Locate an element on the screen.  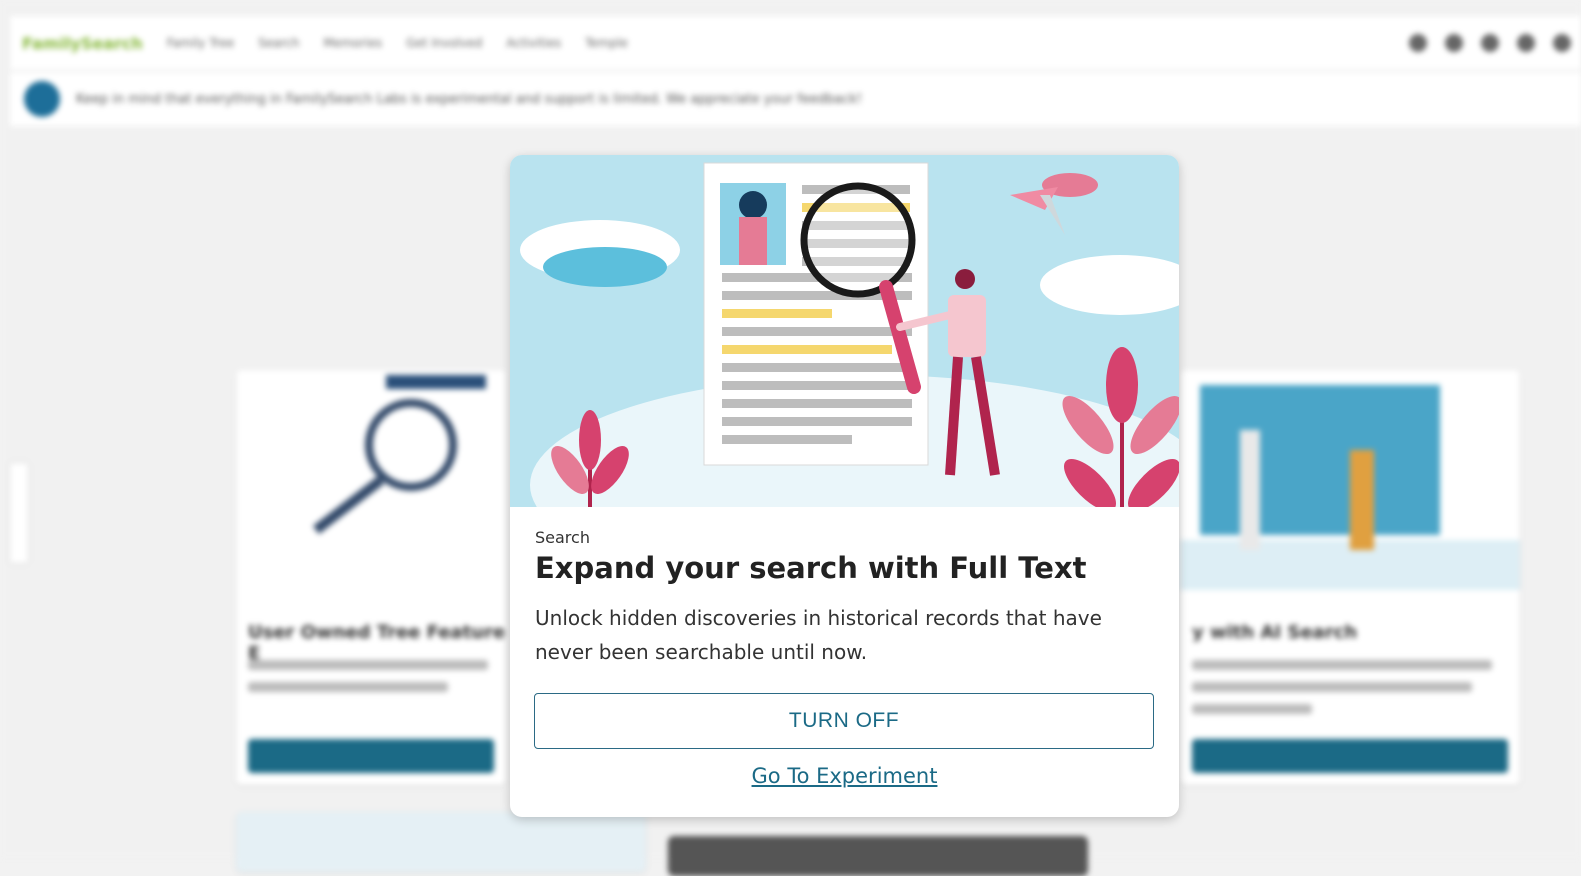
brand-logo: FamilySearch is located at coordinates (82, 43).